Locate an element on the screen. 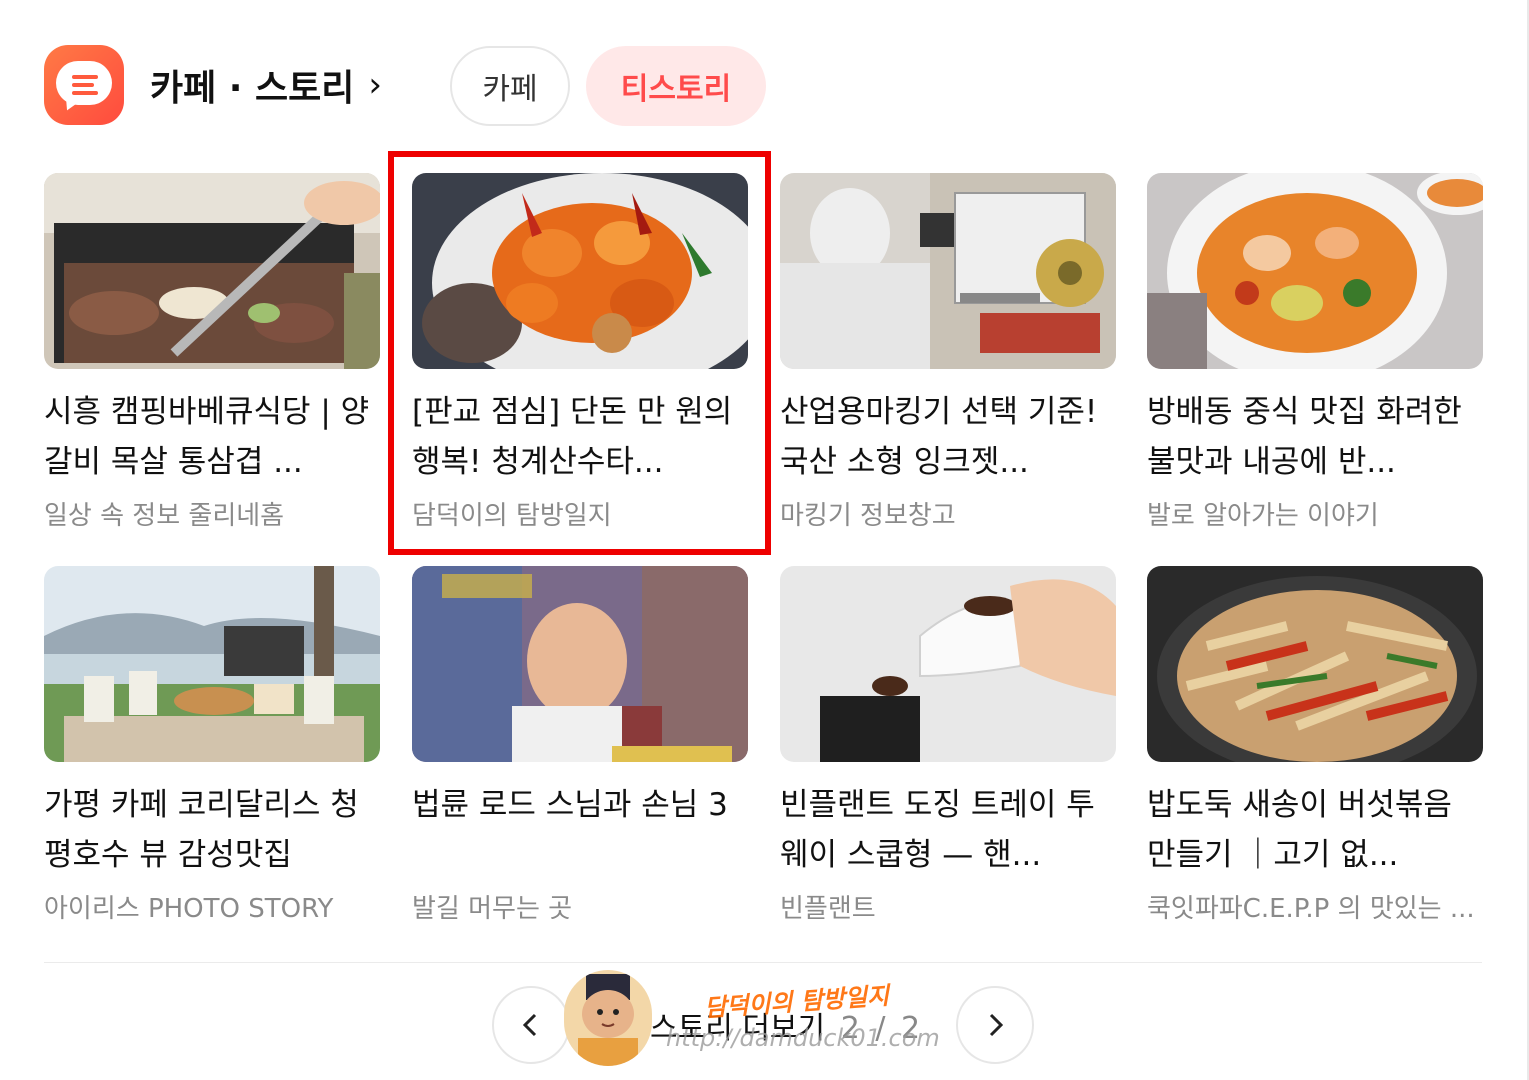 The width and height of the screenshot is (1529, 1080). story-card: 가평 카페 코리달리스 청평호수 뷰 감성맛집 아이리스 PHOTO STORY is located at coordinates (212, 745).